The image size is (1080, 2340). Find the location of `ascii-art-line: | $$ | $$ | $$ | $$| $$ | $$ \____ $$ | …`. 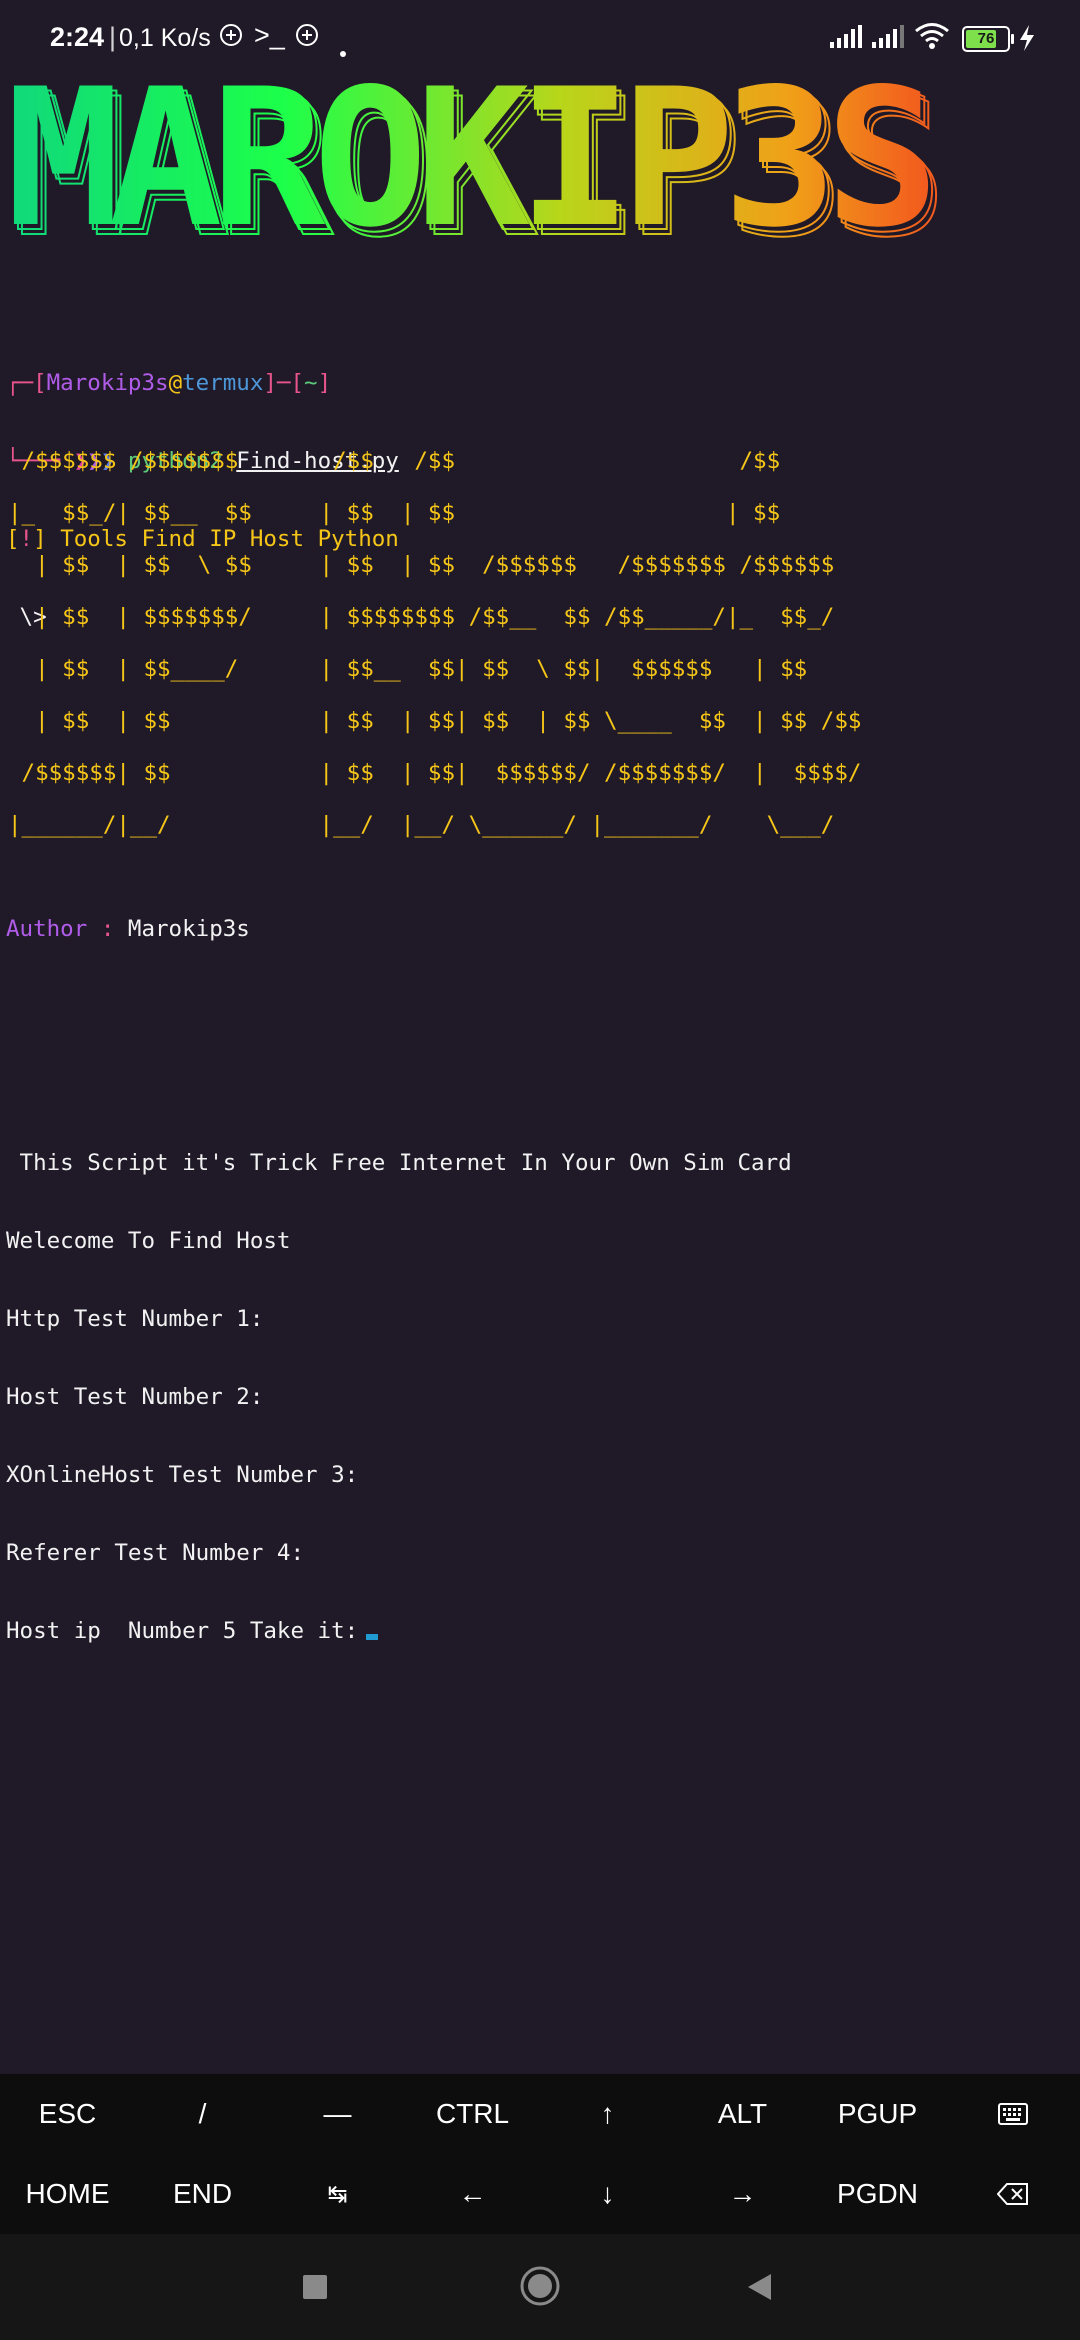

ascii-art-line: | $$ | $$ | $$ | $$| $$ | $$ \____ $$ | … is located at coordinates (435, 721).